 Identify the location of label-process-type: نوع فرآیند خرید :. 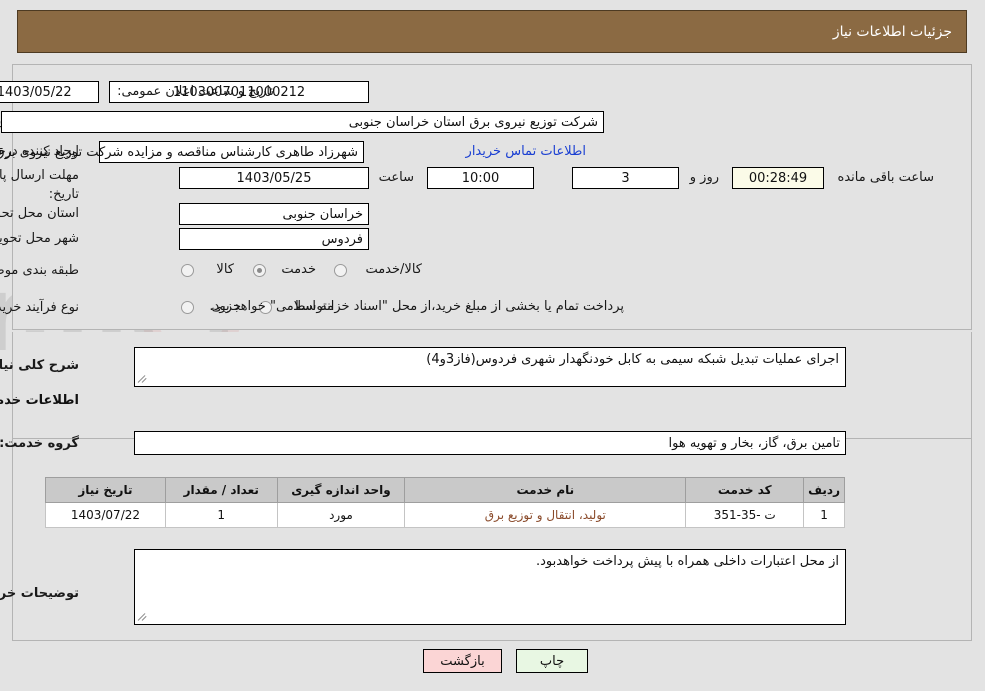
(40, 307).